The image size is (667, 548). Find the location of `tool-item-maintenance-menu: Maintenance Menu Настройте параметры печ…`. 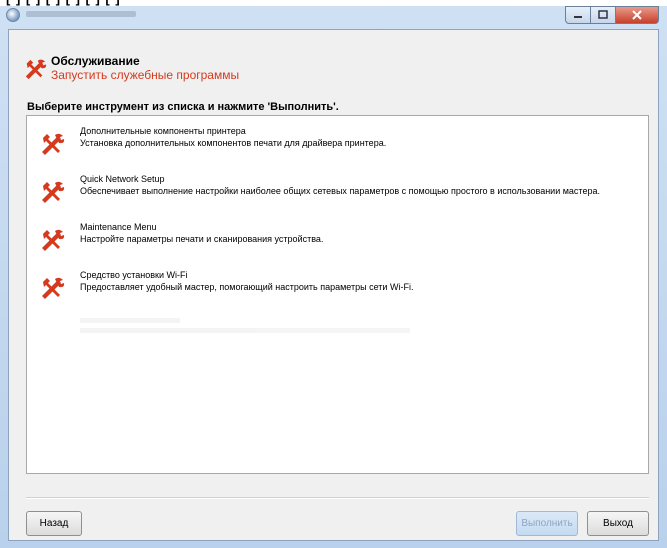

tool-item-maintenance-menu: Maintenance Menu Настройте параметры печ… is located at coordinates (337, 240).